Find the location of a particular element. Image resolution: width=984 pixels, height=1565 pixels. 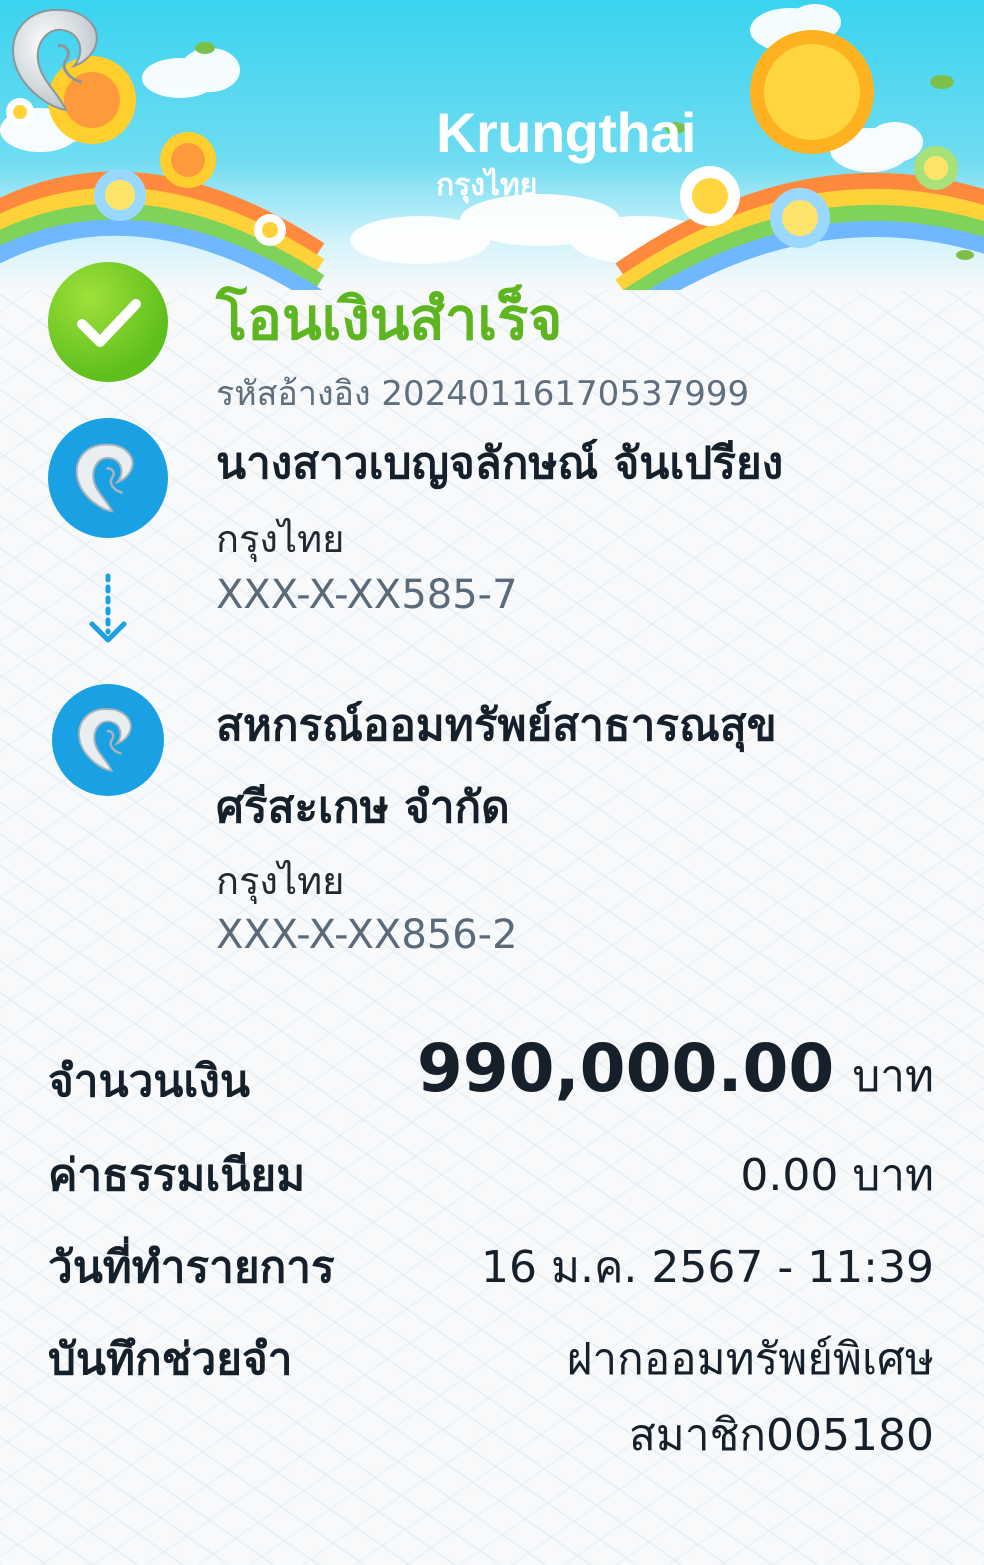

memo-line2: สมาชิก005180 is located at coordinates (781, 1435).